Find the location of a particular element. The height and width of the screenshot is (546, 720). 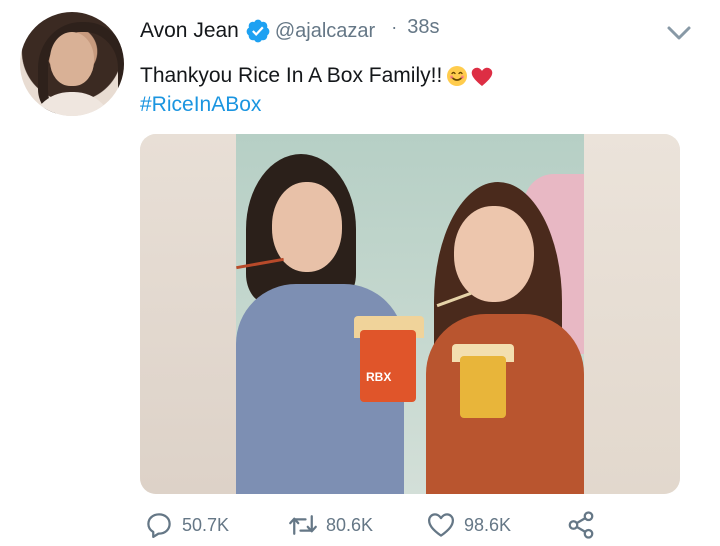

photo-left-blur is located at coordinates (188, 314).